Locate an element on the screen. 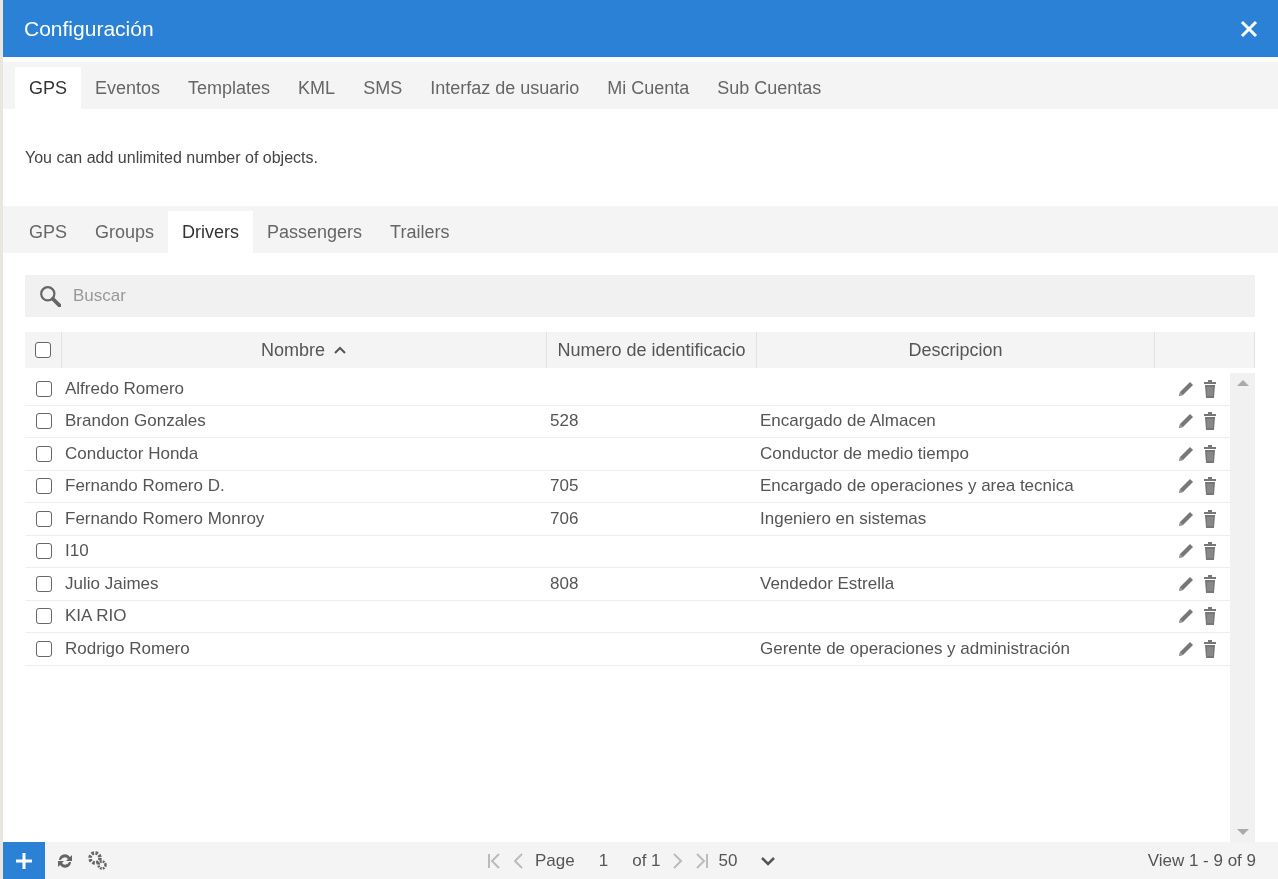 Image resolution: width=1278 pixels, height=879 pixels. page-size-select: 50 is located at coordinates (747, 860).